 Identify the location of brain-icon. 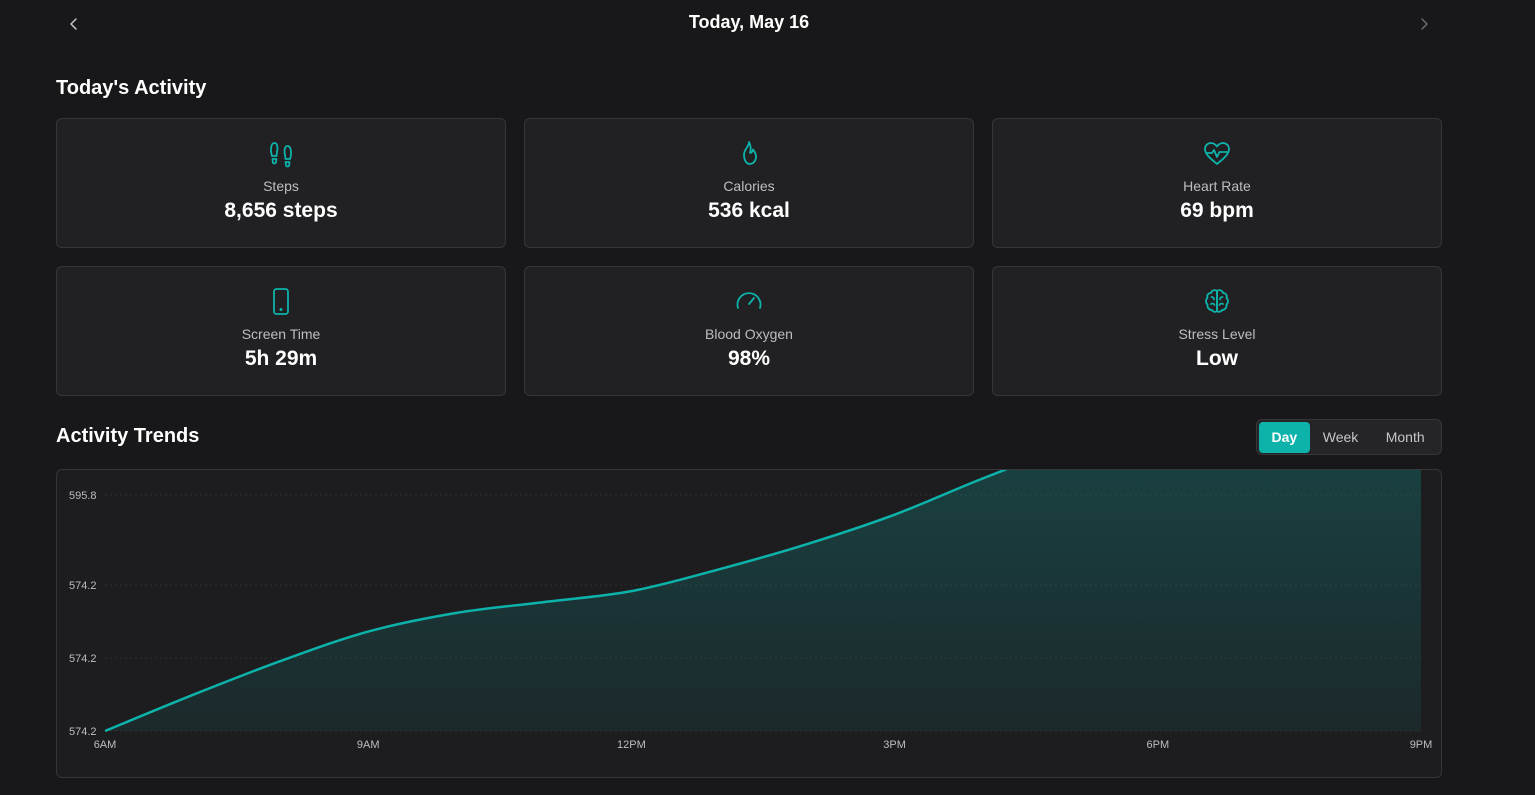
(1217, 301).